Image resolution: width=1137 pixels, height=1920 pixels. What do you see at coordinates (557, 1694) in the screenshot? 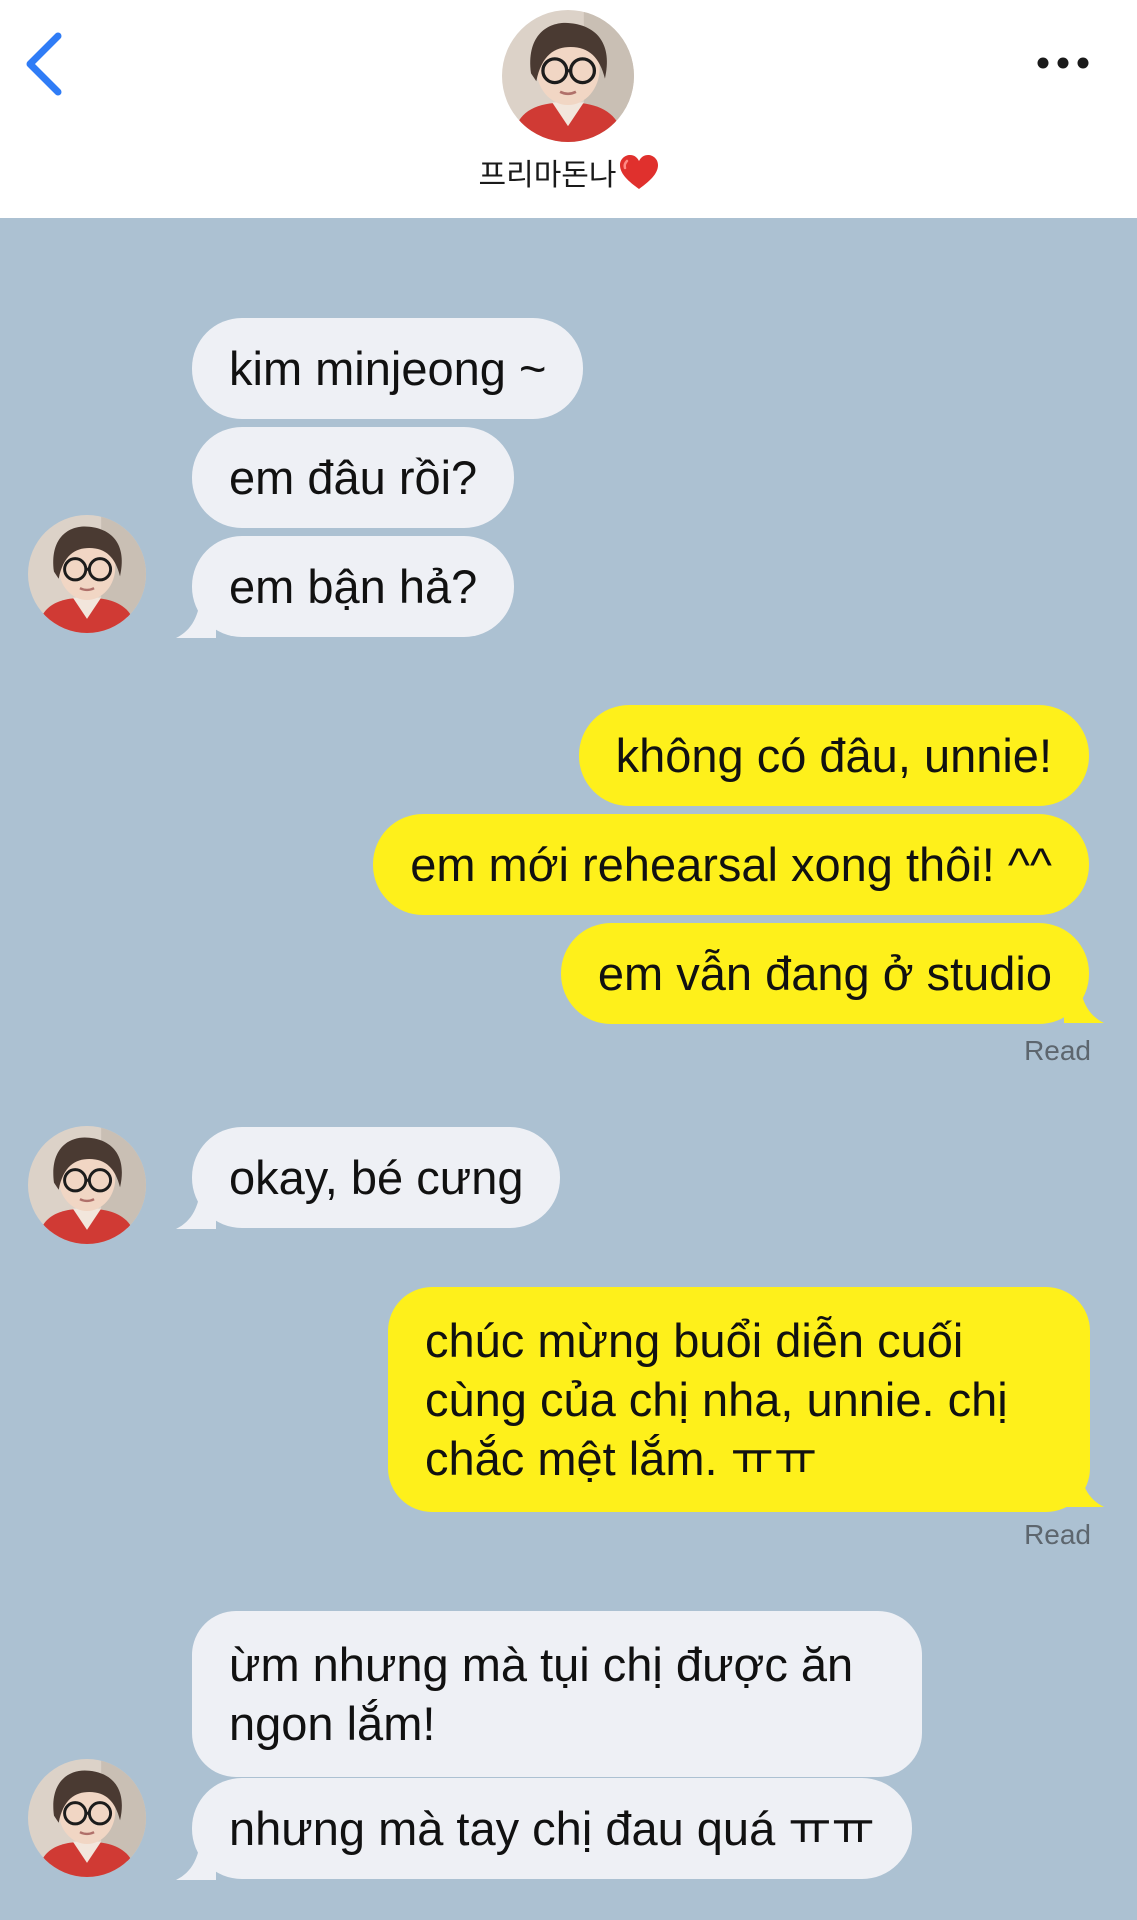
I see `message-bubble-incoming: ừm nhưng mà tụi chị được ăn ngon lắm!` at bounding box center [557, 1694].